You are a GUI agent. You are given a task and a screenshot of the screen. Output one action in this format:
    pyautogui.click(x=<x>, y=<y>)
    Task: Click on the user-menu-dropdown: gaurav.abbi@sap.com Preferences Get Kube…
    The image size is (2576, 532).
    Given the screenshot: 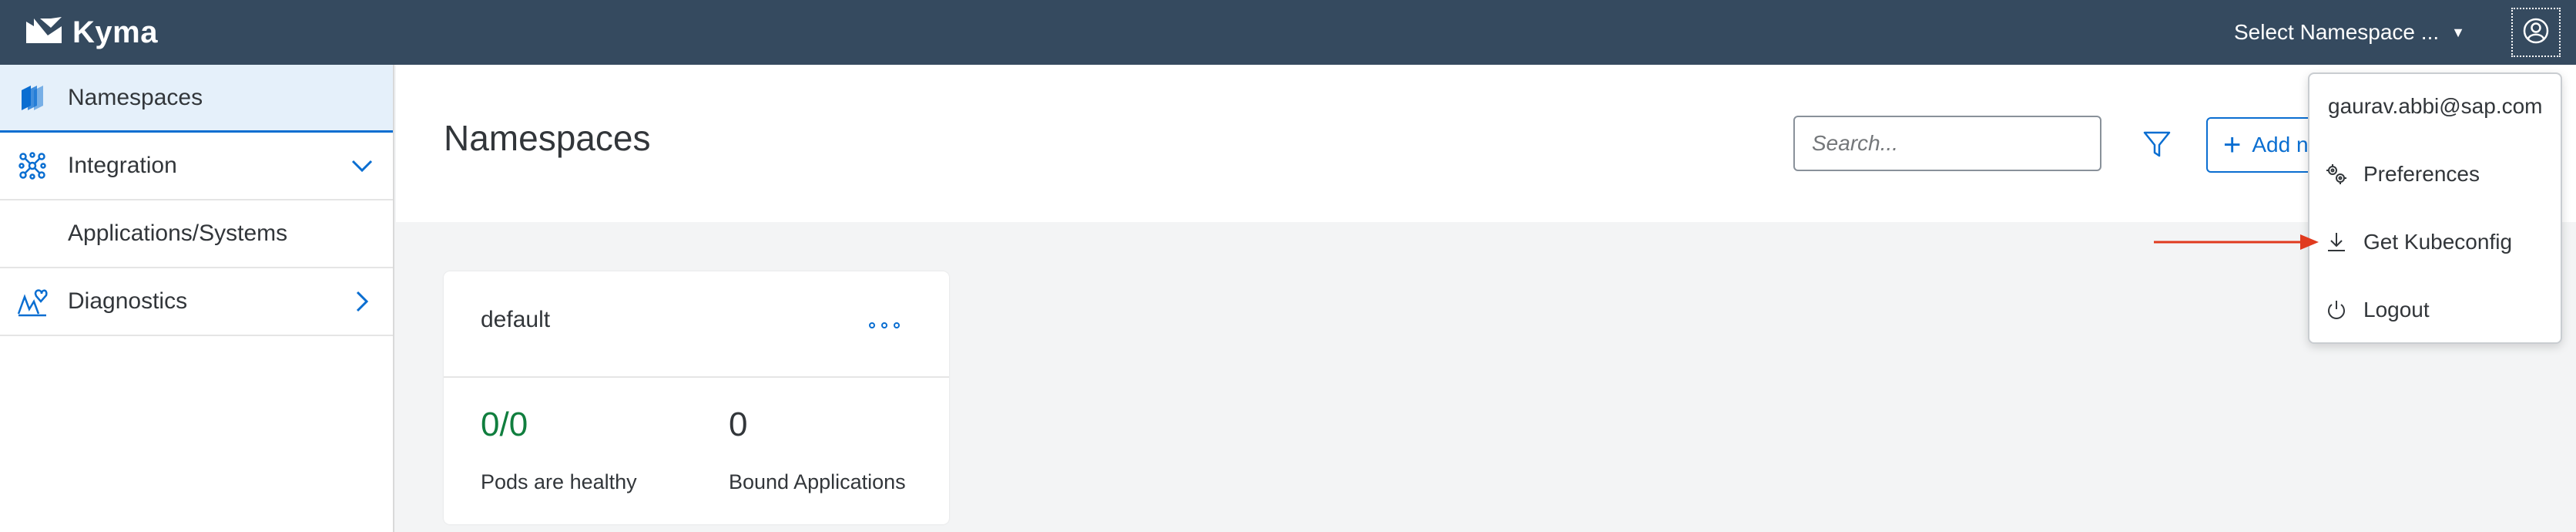 What is the action you would take?
    pyautogui.click(x=2435, y=208)
    